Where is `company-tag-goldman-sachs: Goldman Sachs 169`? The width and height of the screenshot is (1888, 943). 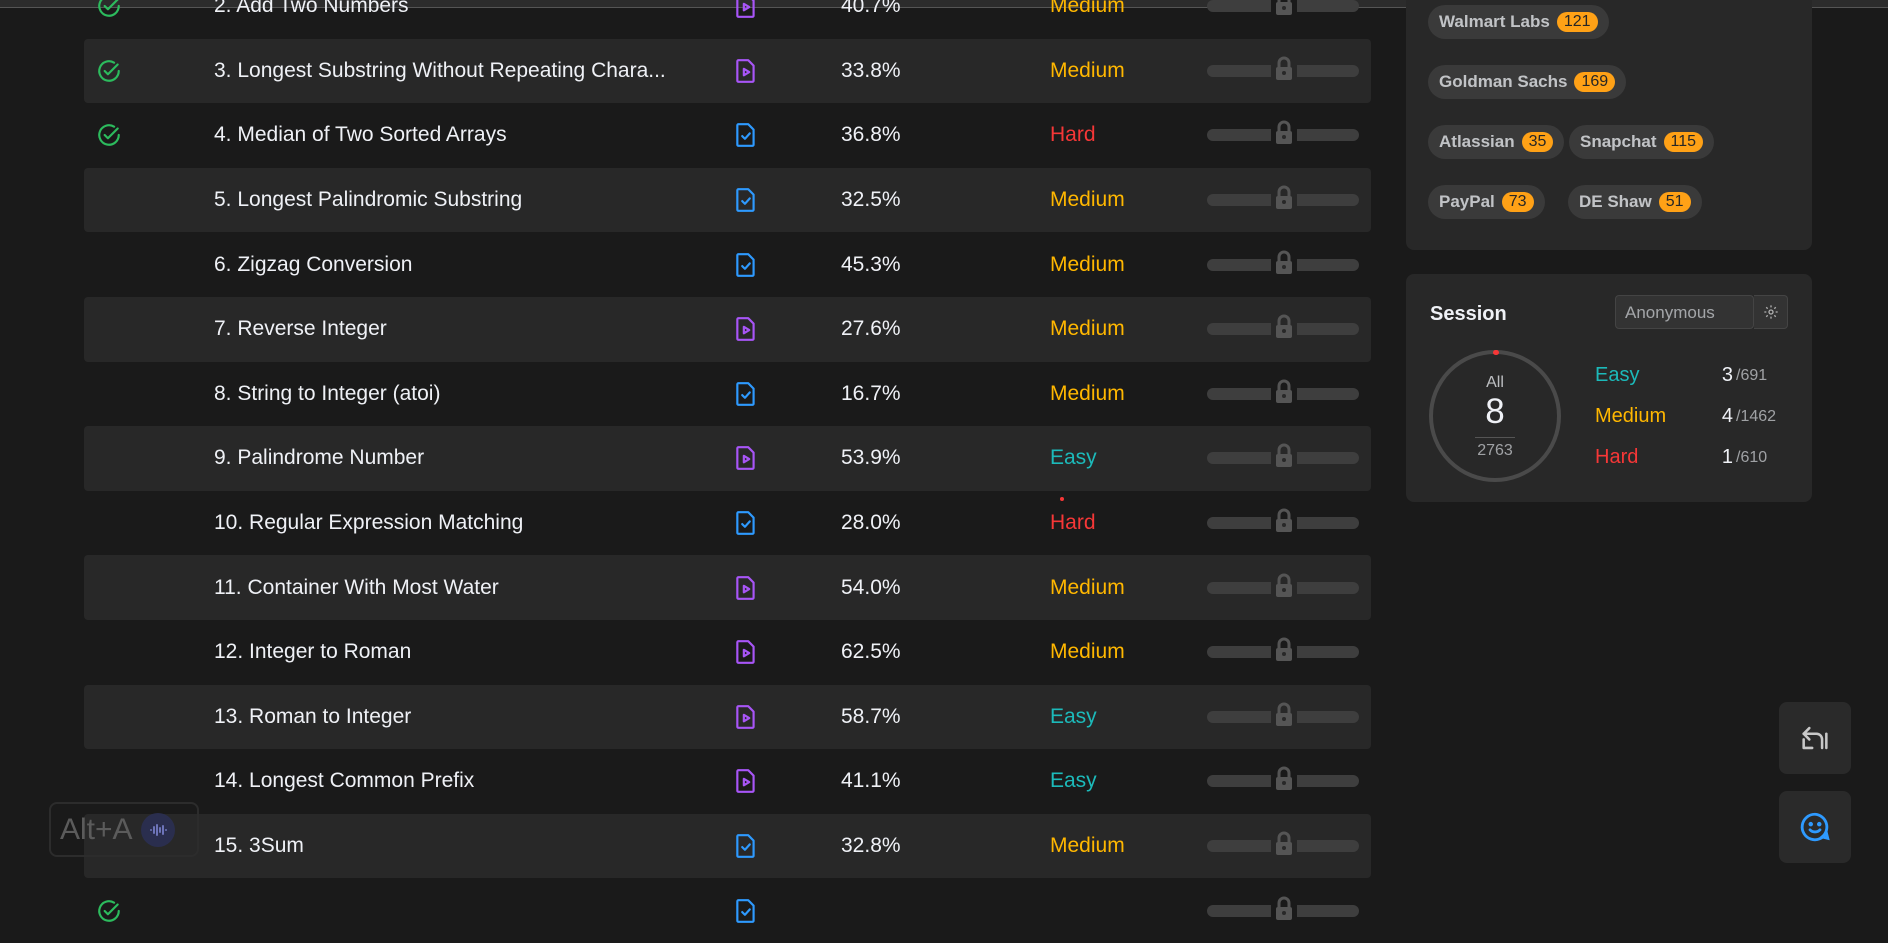 company-tag-goldman-sachs: Goldman Sachs 169 is located at coordinates (1527, 82).